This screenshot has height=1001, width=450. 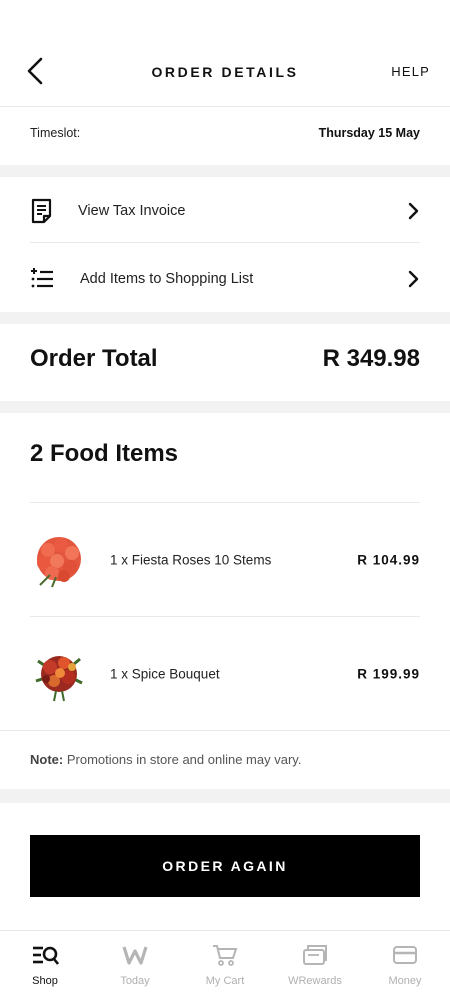 I want to click on tab-label: Shop, so click(x=45, y=981).